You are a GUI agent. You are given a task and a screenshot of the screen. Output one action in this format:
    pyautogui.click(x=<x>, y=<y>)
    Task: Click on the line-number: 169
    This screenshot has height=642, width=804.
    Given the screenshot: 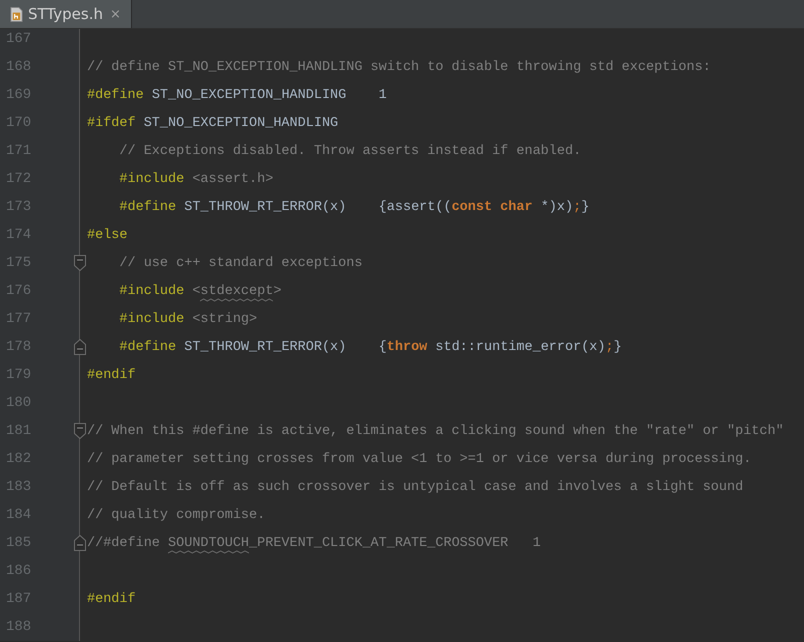 What is the action you would take?
    pyautogui.click(x=19, y=95)
    